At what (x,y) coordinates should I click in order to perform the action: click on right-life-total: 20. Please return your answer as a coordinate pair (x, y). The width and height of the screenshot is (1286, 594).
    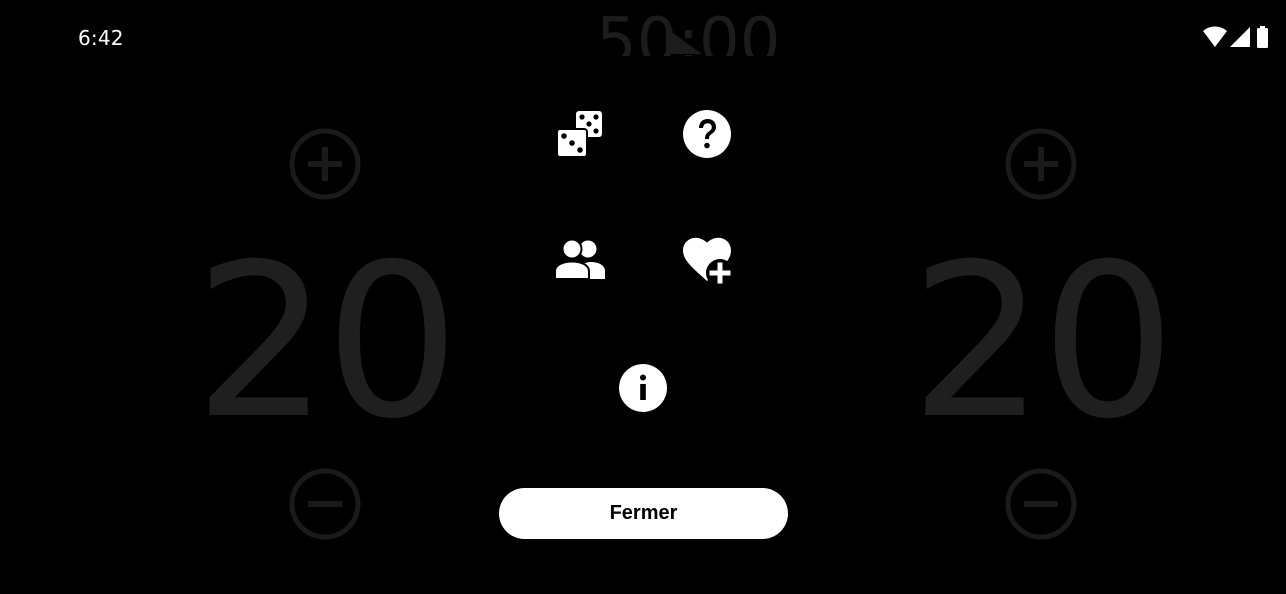
    Looking at the image, I should click on (1043, 342).